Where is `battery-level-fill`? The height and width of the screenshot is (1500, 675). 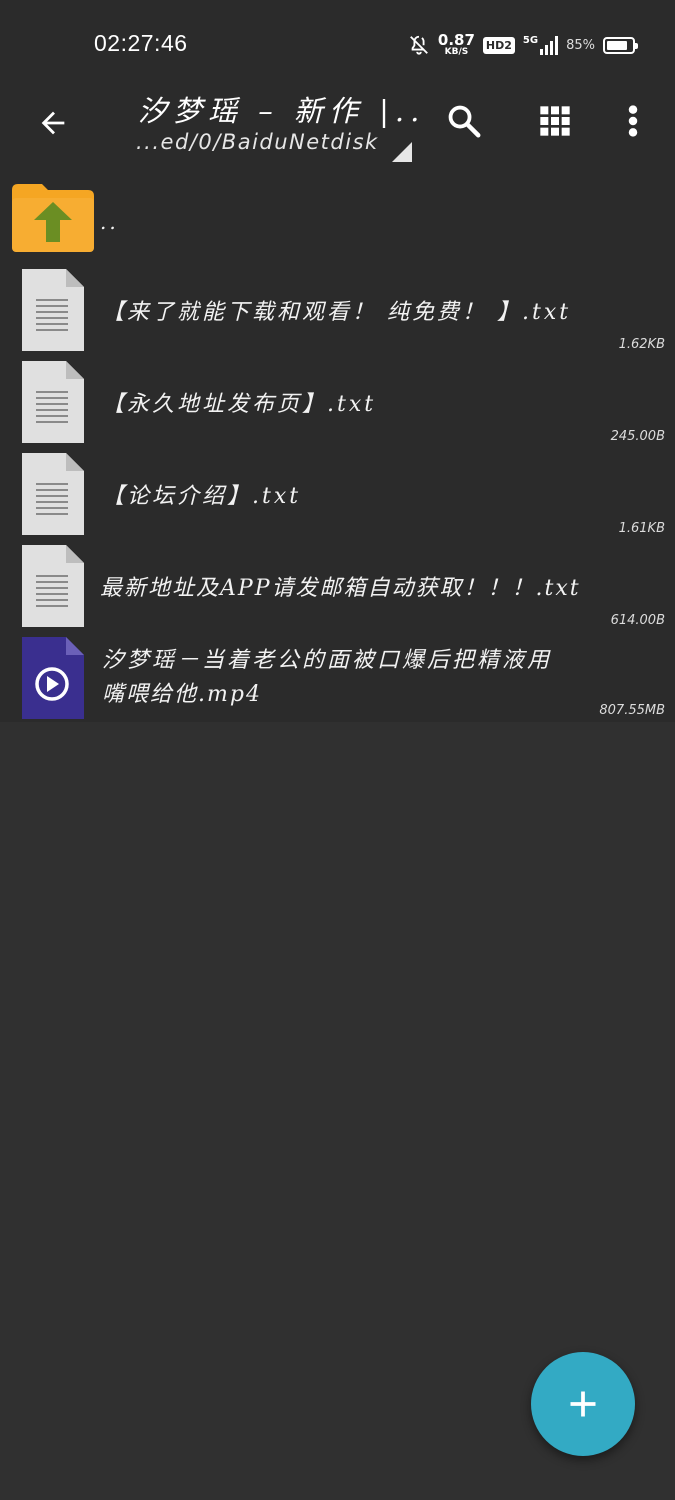
battery-level-fill is located at coordinates (617, 45).